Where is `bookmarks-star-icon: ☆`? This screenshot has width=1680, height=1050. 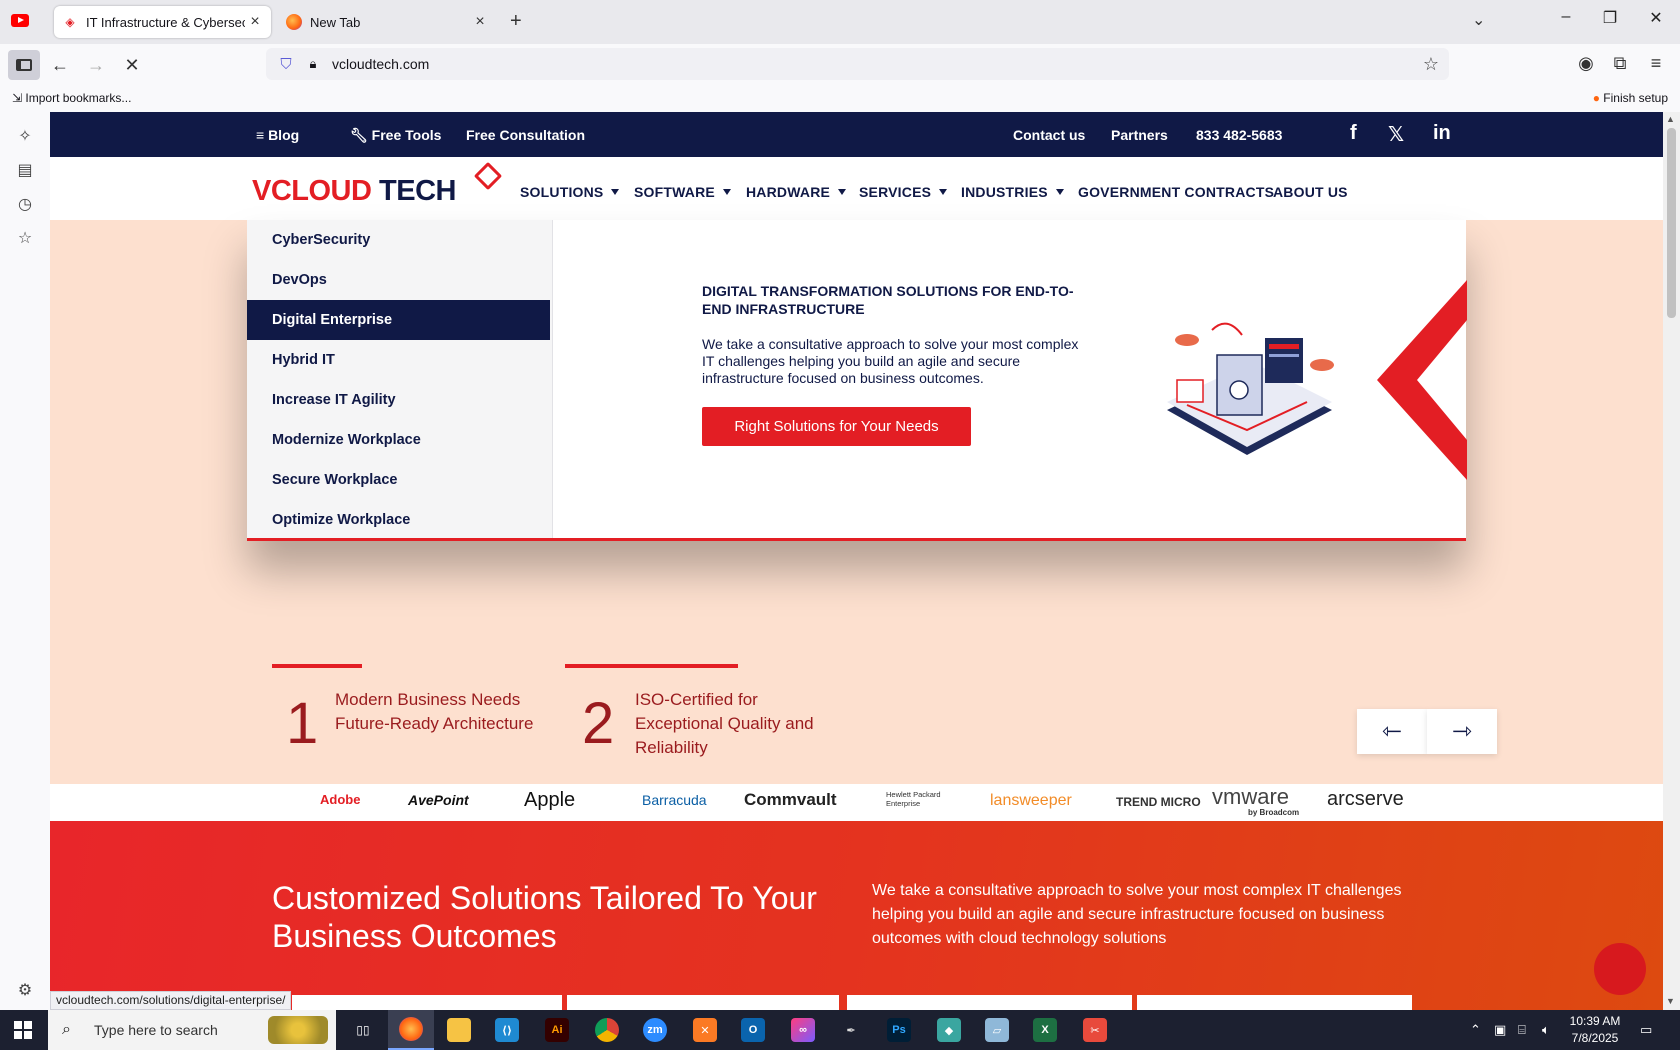
bookmarks-star-icon: ☆ is located at coordinates (25, 238).